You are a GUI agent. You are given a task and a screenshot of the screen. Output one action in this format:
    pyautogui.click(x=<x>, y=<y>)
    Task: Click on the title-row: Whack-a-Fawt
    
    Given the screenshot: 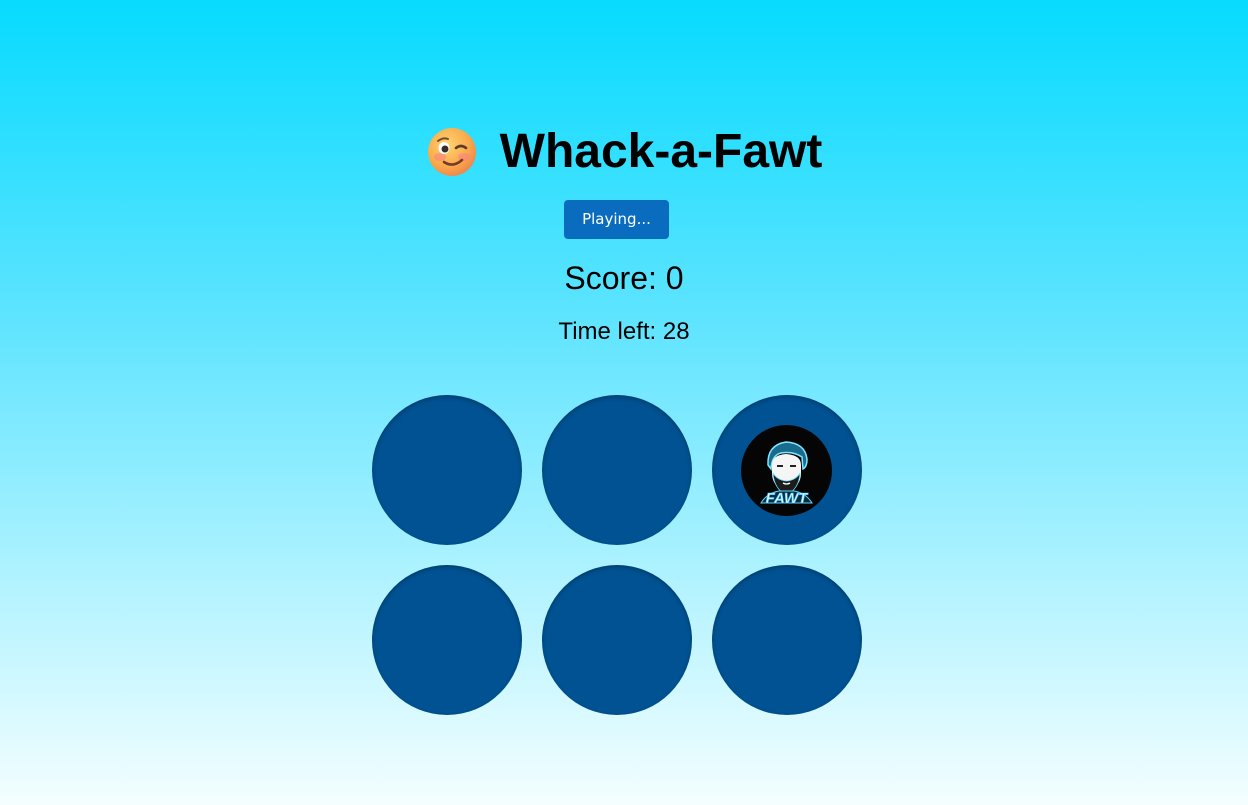 What is the action you would take?
    pyautogui.click(x=624, y=152)
    